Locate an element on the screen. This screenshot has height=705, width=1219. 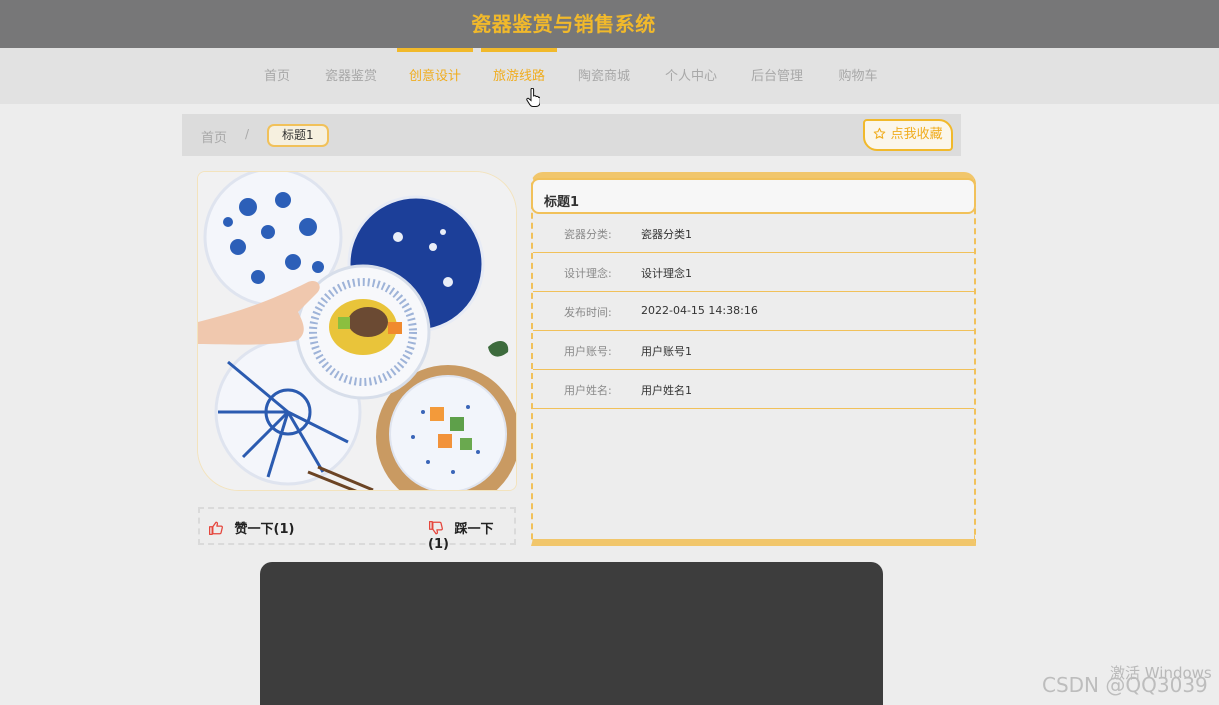
nav-item-travel-routes: 旅游线路 is located at coordinates (519, 76).